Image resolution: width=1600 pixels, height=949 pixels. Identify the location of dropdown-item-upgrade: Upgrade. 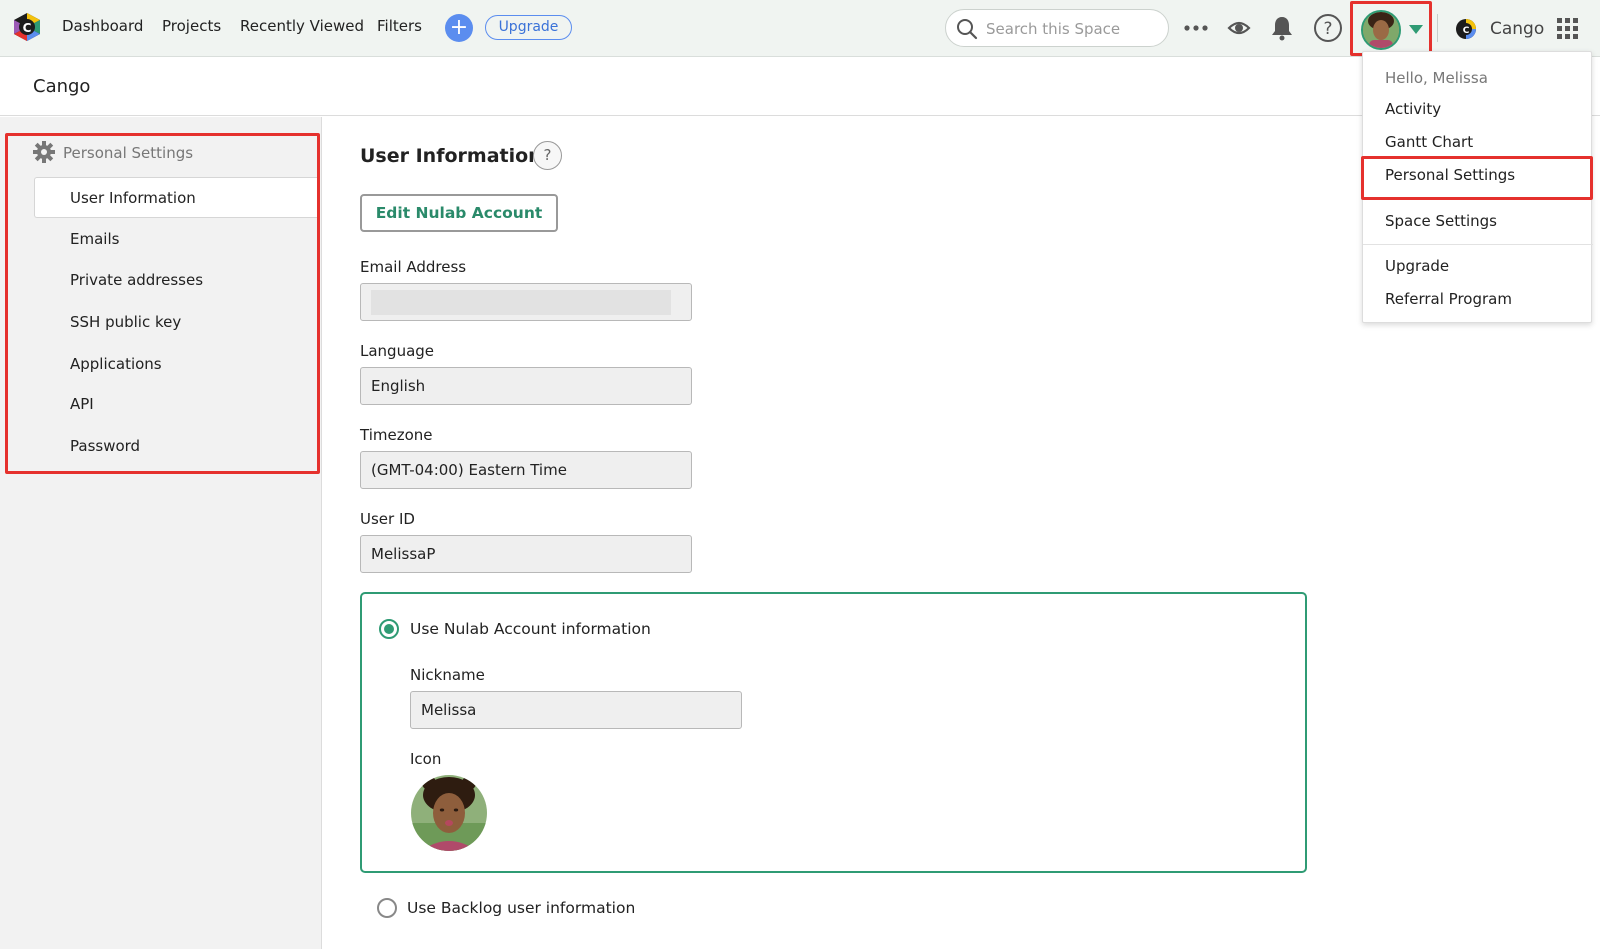
(1417, 266).